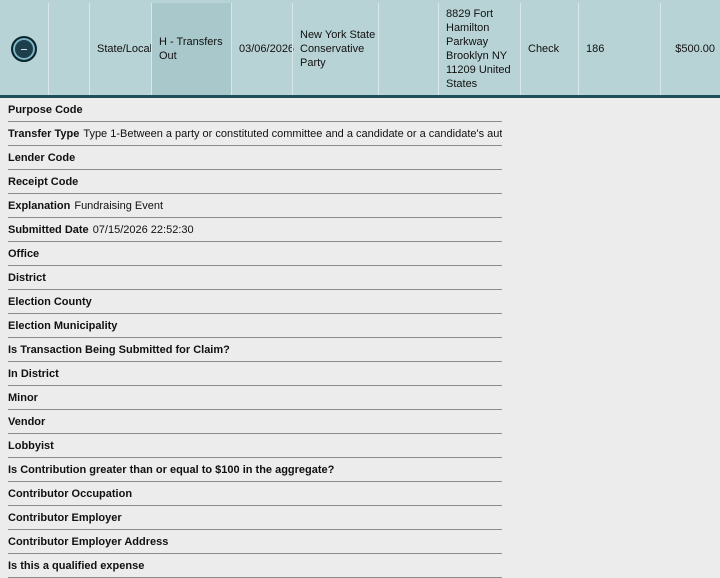 The height and width of the screenshot is (578, 720). I want to click on detail-field: Purpose Code, so click(255, 110).